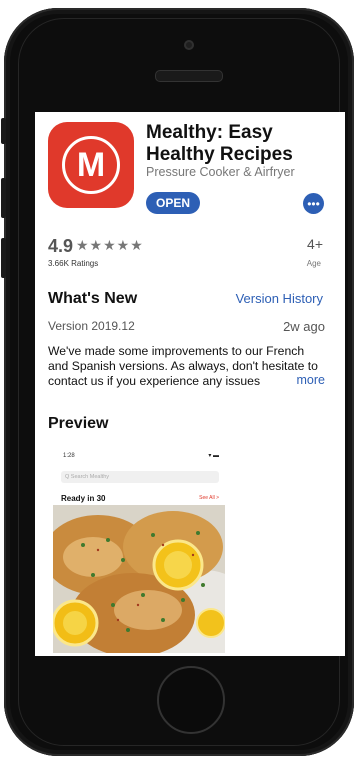  Describe the element at coordinates (315, 244) in the screenshot. I see `age-rating-value: 4+` at that location.